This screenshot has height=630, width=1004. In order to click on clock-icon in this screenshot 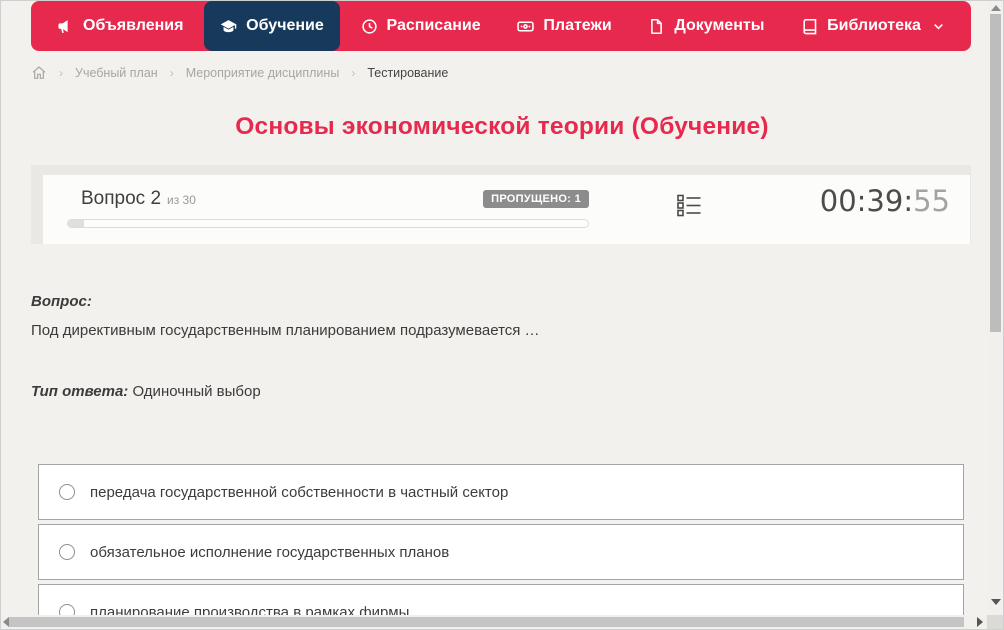, I will do `click(369, 26)`.